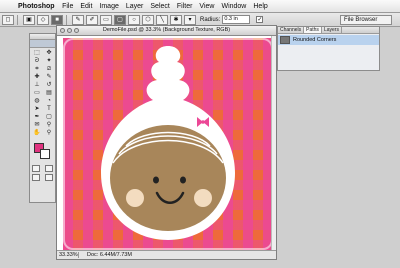 The height and width of the screenshot is (268, 400). I want to click on brush-icon: ✎, so click(49, 77).